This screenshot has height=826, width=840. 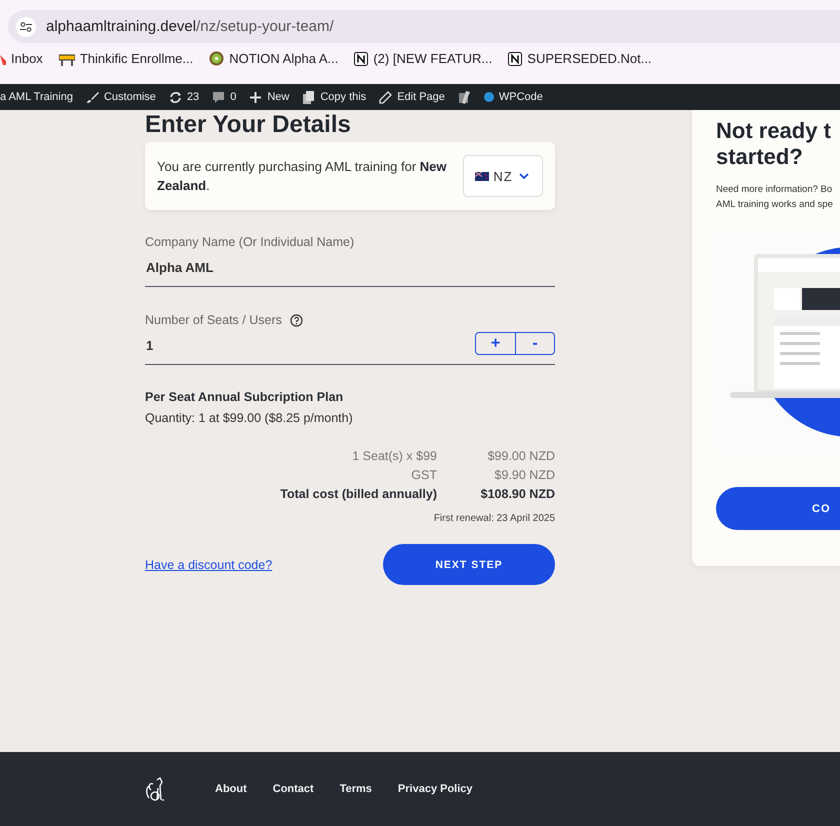 I want to click on field-label: Company Name (Or Individual Name), so click(x=250, y=242).